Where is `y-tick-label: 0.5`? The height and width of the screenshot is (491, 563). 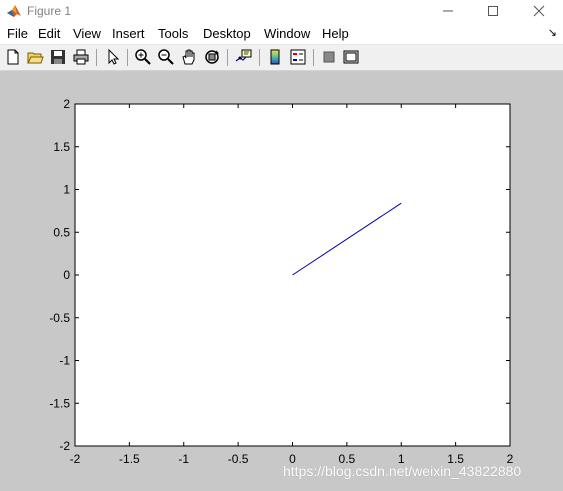 y-tick-label: 0.5 is located at coordinates (61, 232).